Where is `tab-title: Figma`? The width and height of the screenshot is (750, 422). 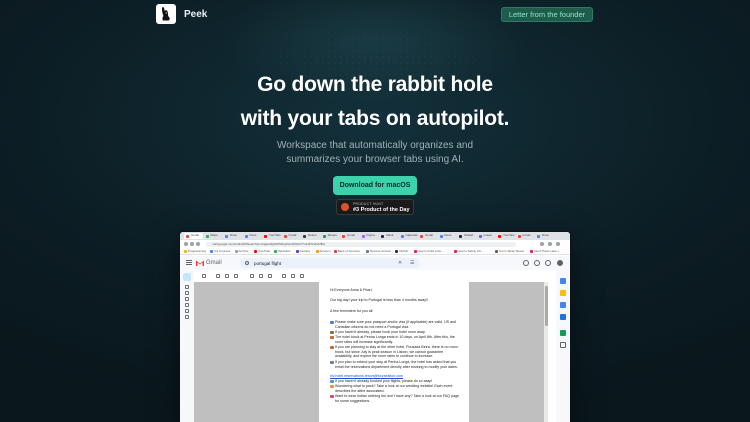
tab-title: Figma is located at coordinates (370, 235).